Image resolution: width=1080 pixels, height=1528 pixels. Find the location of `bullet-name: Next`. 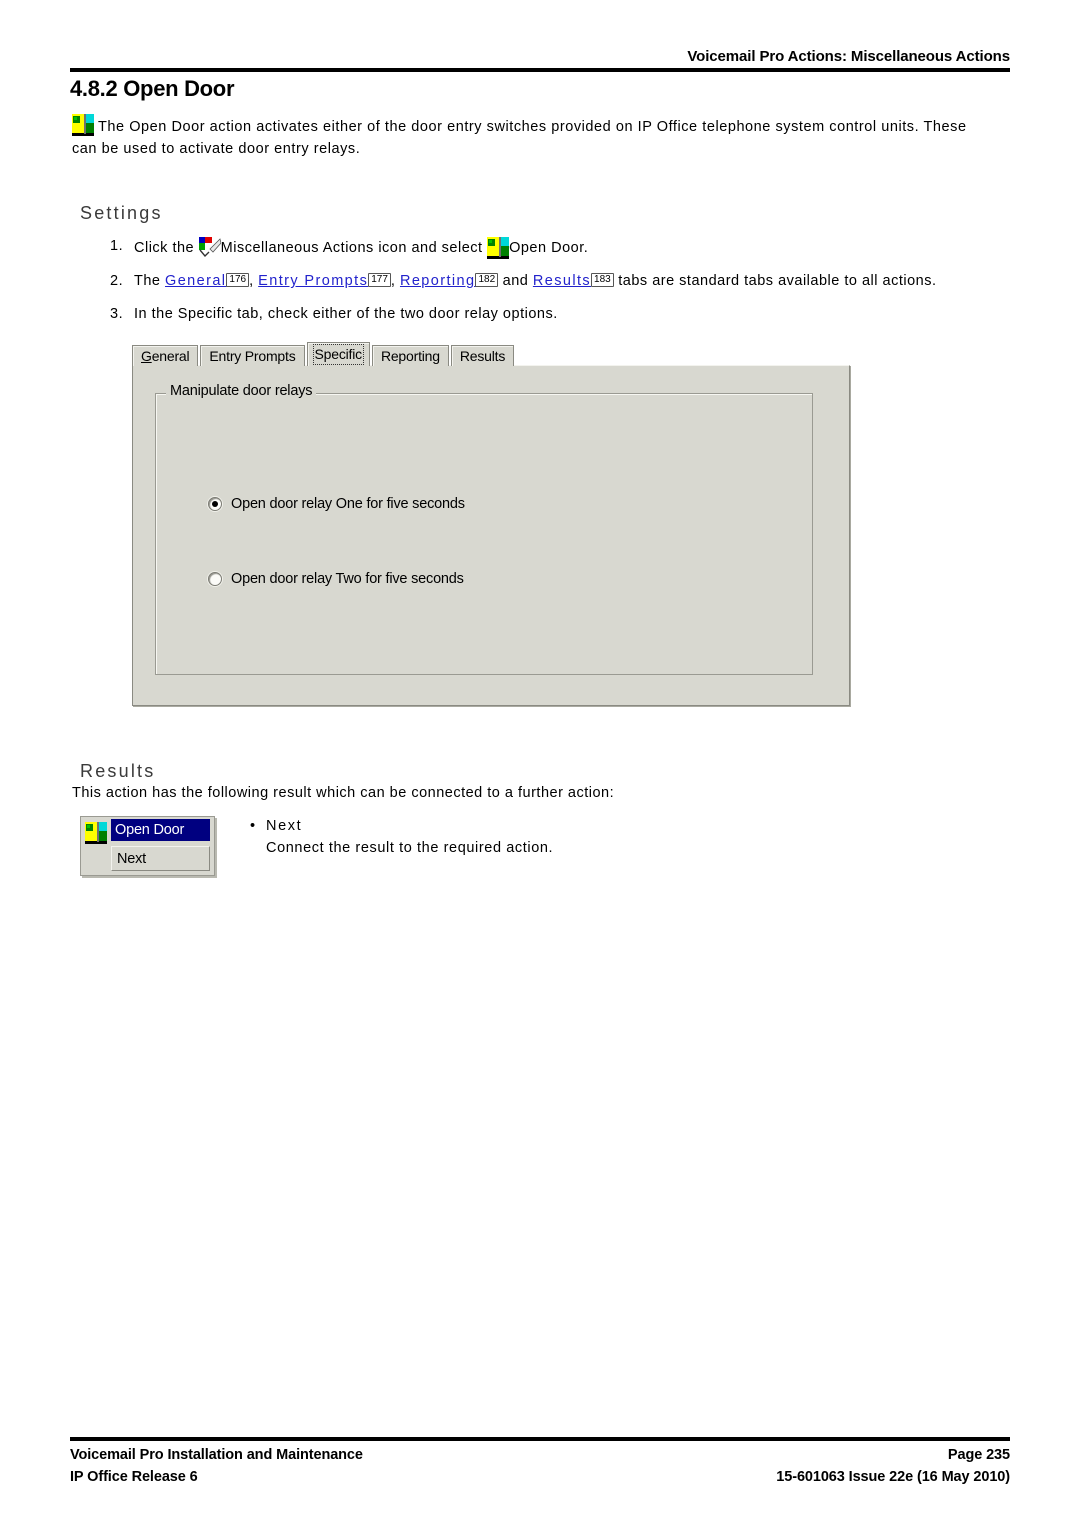

bullet-name: Next is located at coordinates (284, 826).